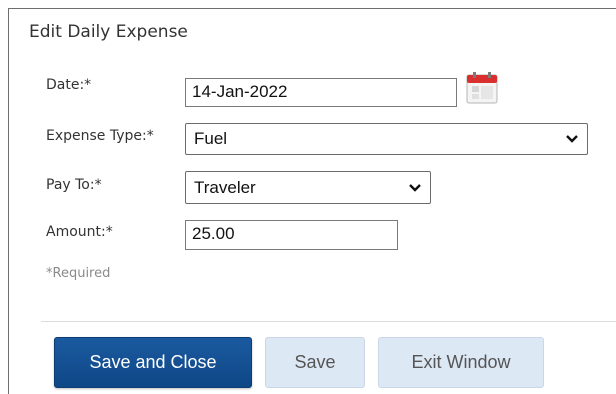 This screenshot has width=616, height=394. I want to click on expense-type-select: Fuel, so click(386, 139).